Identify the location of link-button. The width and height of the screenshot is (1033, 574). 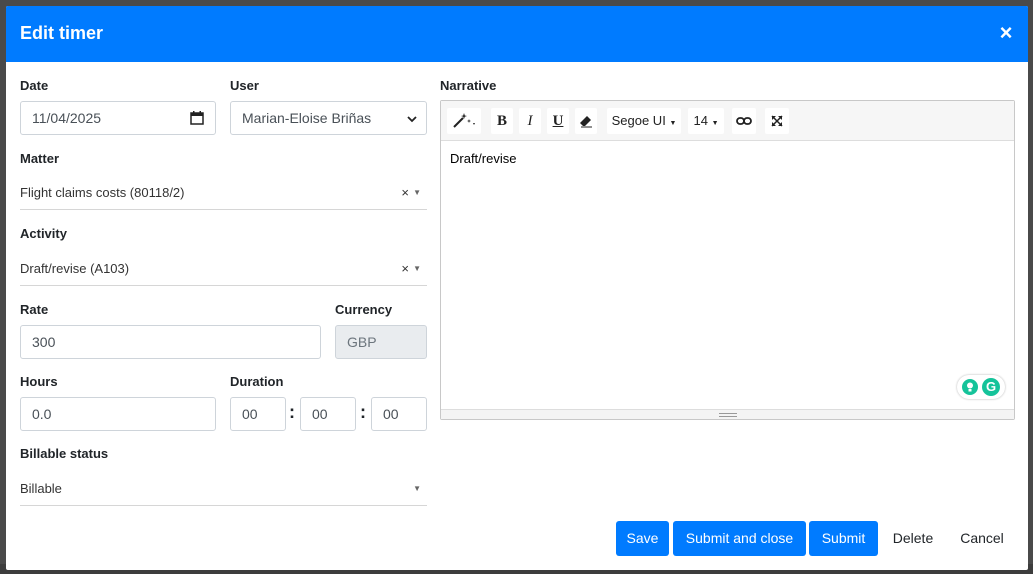
(744, 121).